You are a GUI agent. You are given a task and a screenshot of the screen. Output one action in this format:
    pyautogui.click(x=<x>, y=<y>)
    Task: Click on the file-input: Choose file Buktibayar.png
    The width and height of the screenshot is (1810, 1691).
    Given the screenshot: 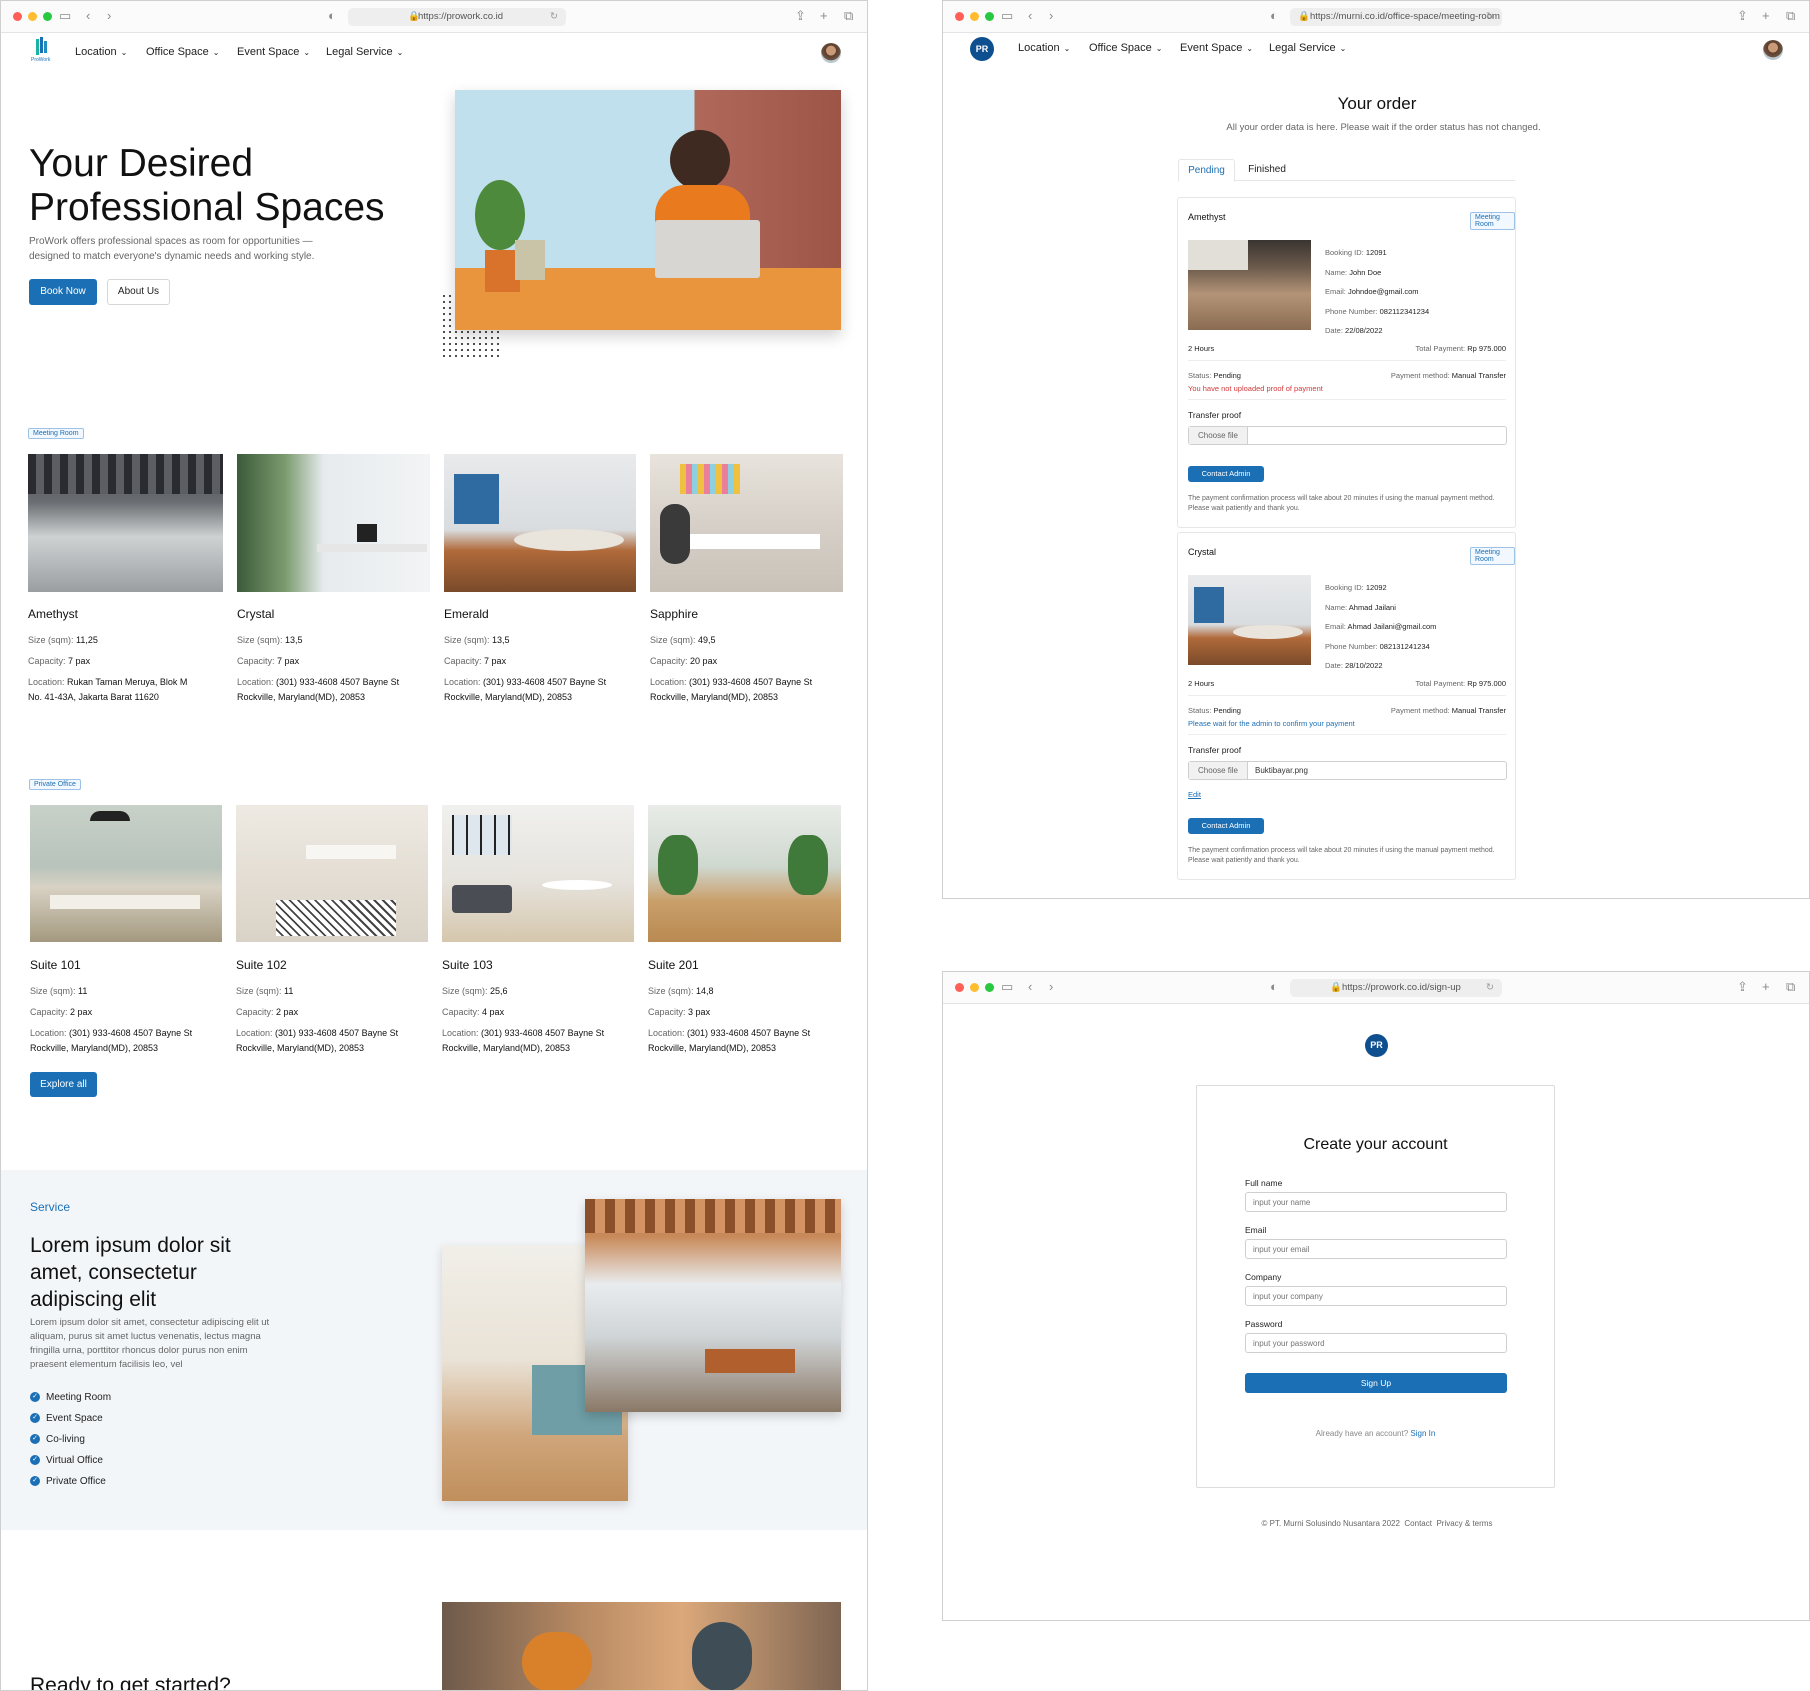 What is the action you would take?
    pyautogui.click(x=1347, y=770)
    